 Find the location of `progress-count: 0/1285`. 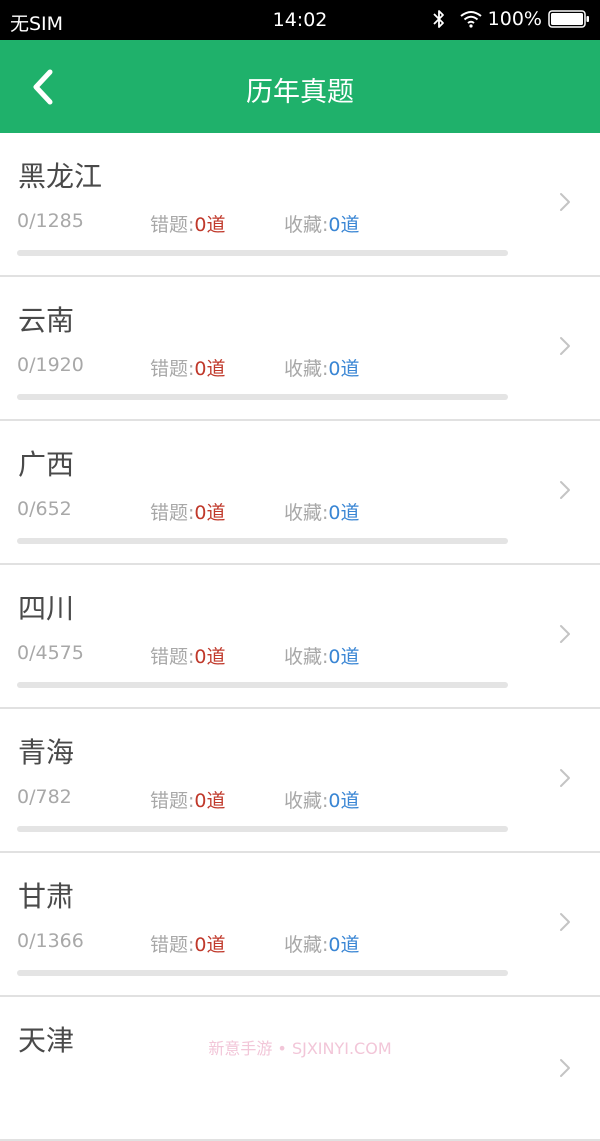

progress-count: 0/1285 is located at coordinates (50, 221).